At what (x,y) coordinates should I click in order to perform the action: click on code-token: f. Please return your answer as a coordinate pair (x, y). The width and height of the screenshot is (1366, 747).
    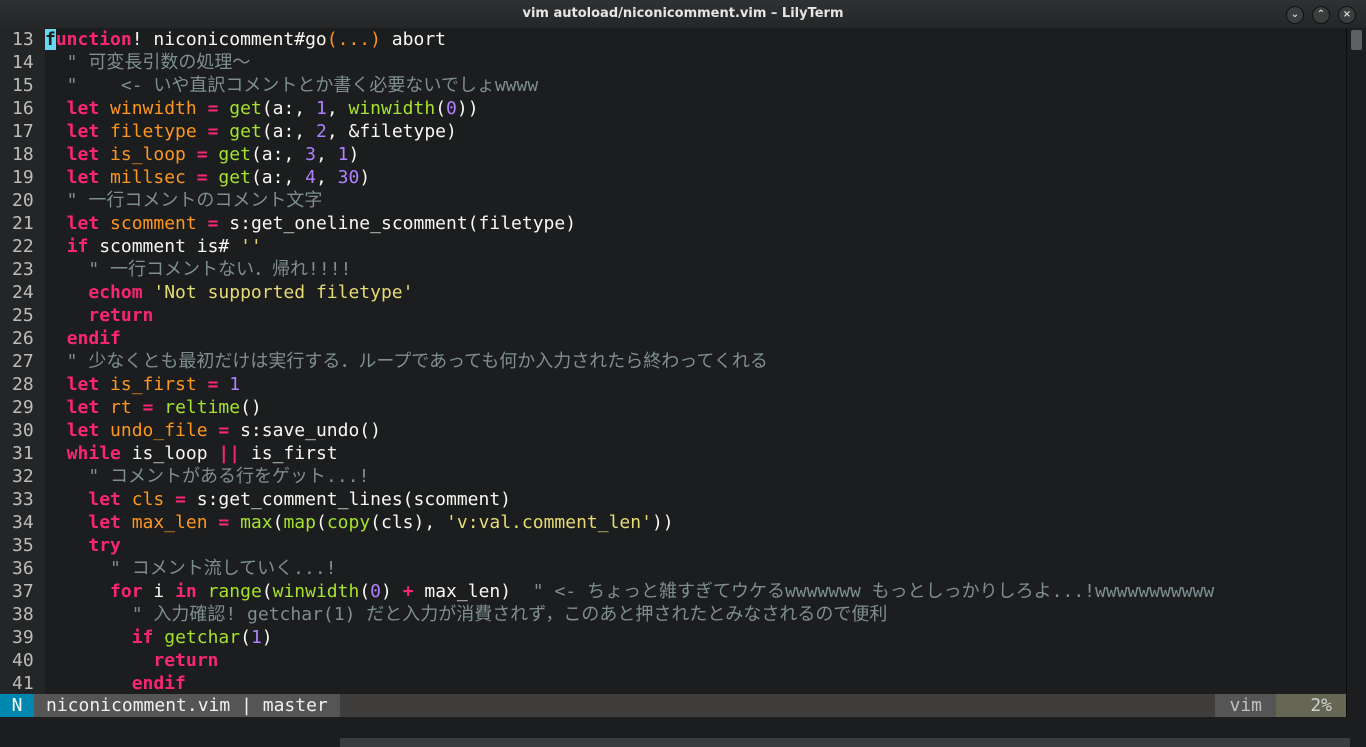
    Looking at the image, I should click on (50, 39).